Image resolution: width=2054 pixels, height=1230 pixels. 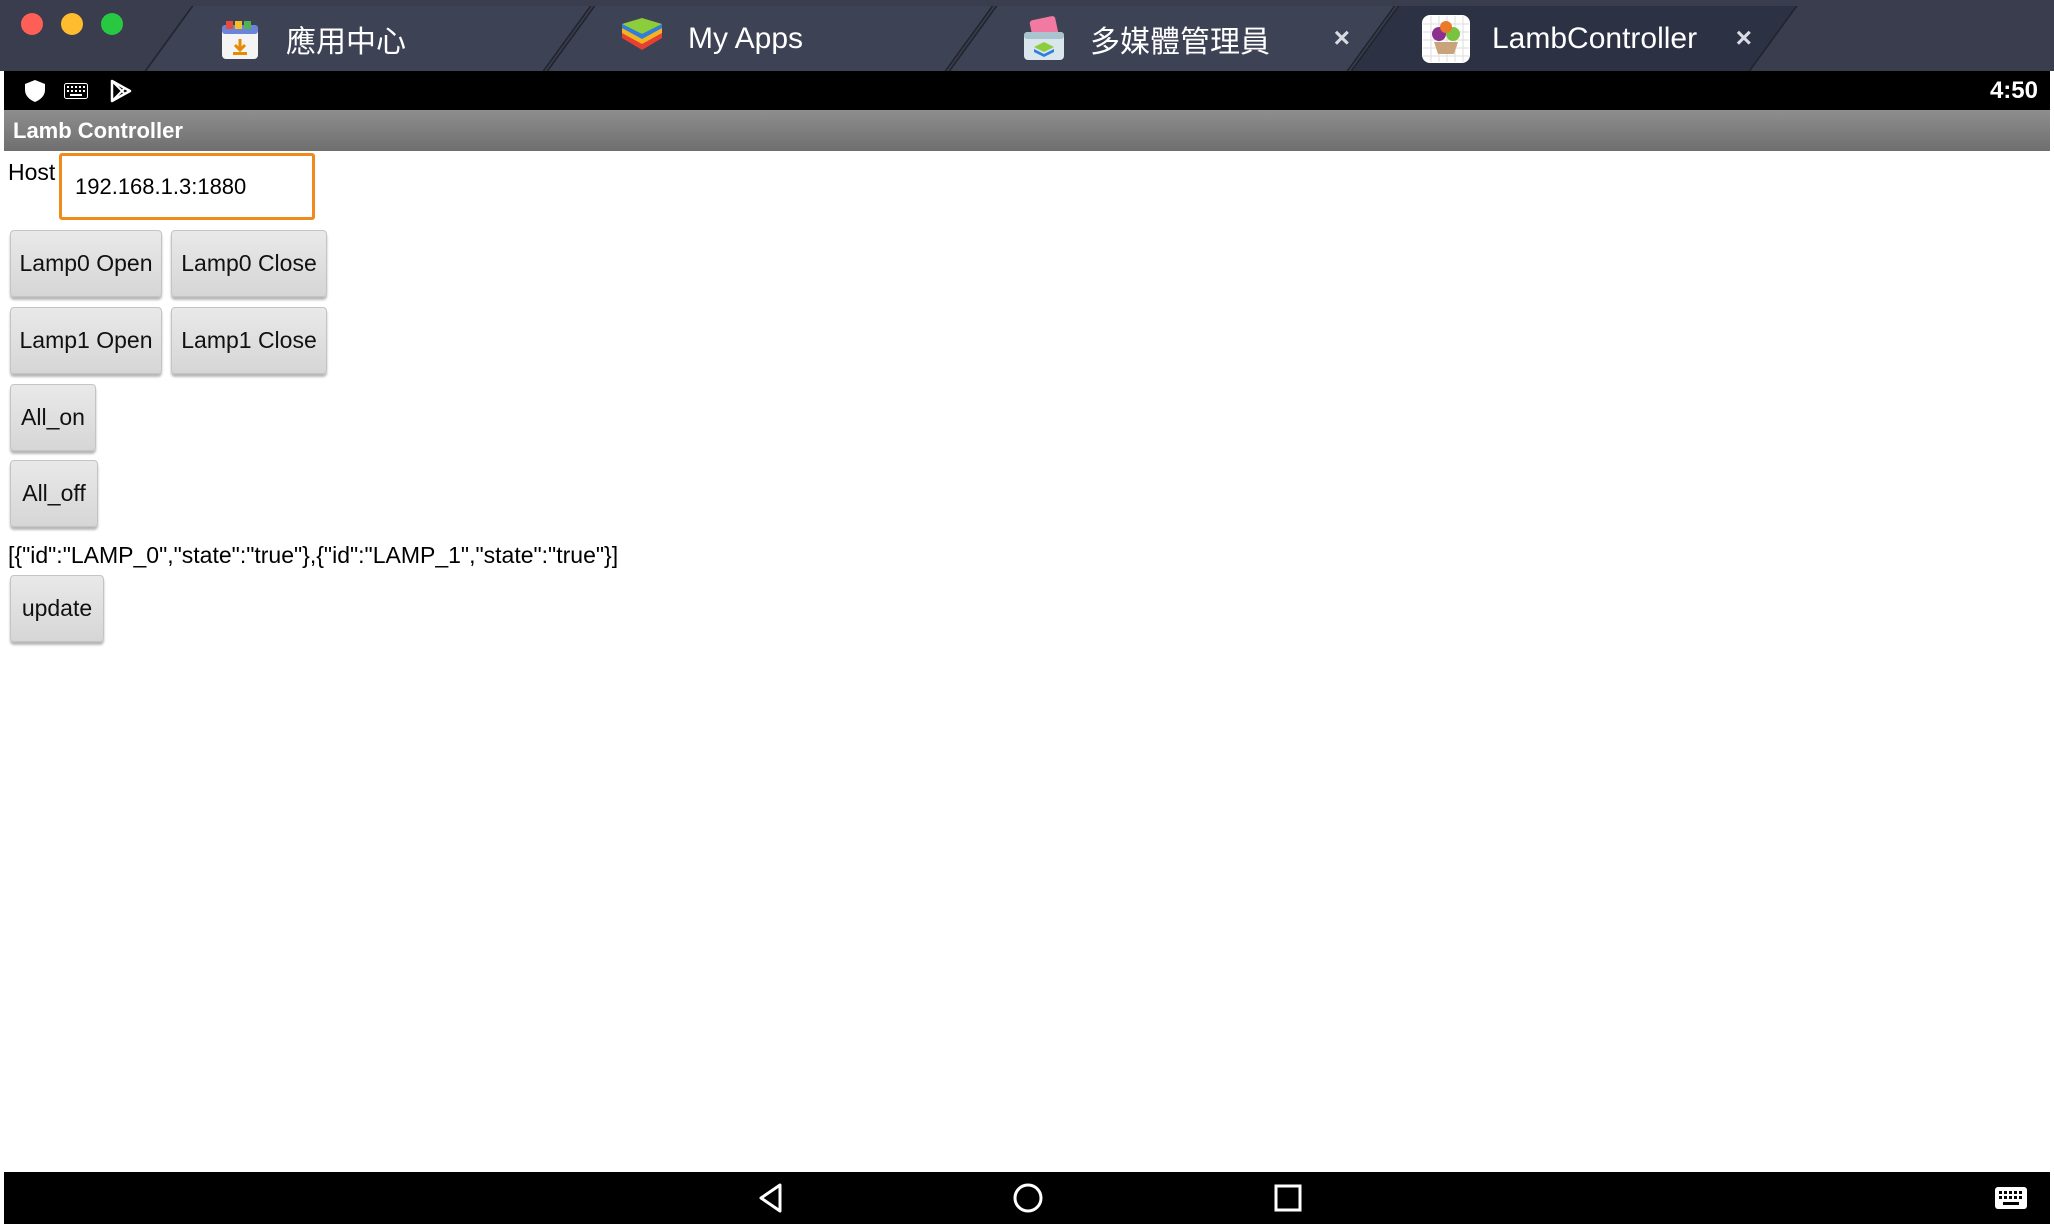 I want to click on tab-media-manager-close-icon: ×, so click(x=1342, y=38).